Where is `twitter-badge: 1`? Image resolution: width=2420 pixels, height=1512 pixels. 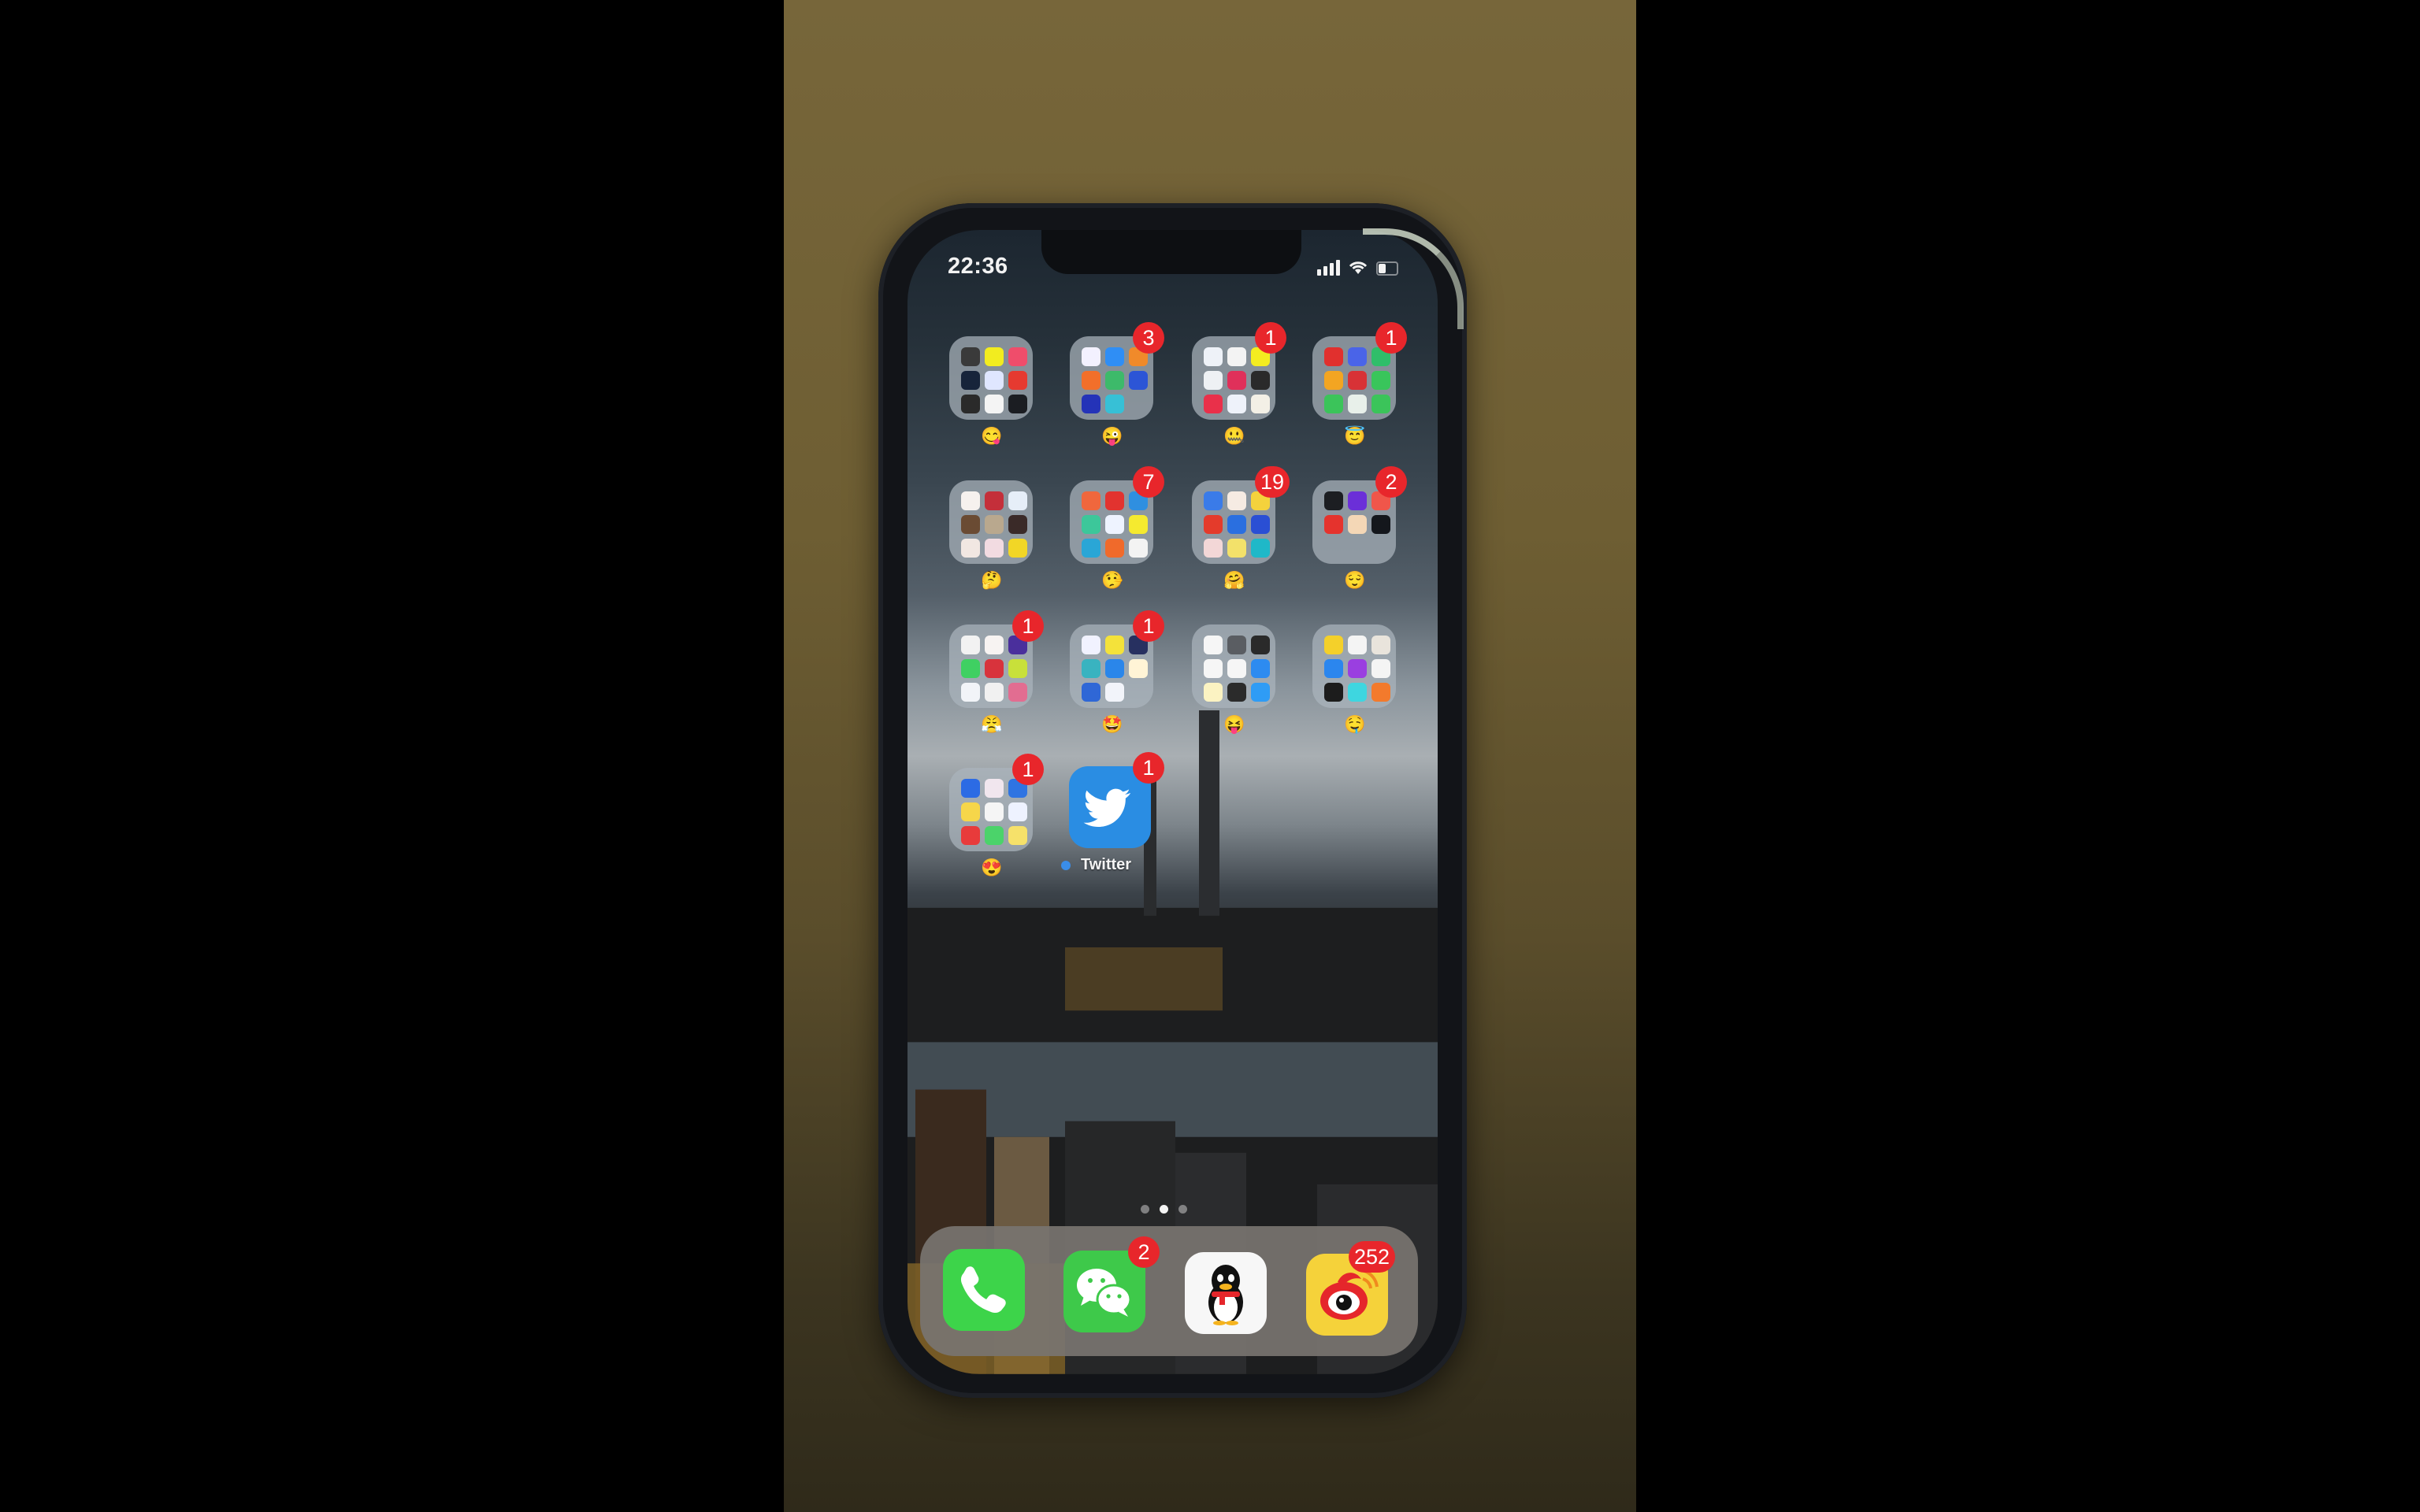
twitter-badge: 1 is located at coordinates (1148, 768).